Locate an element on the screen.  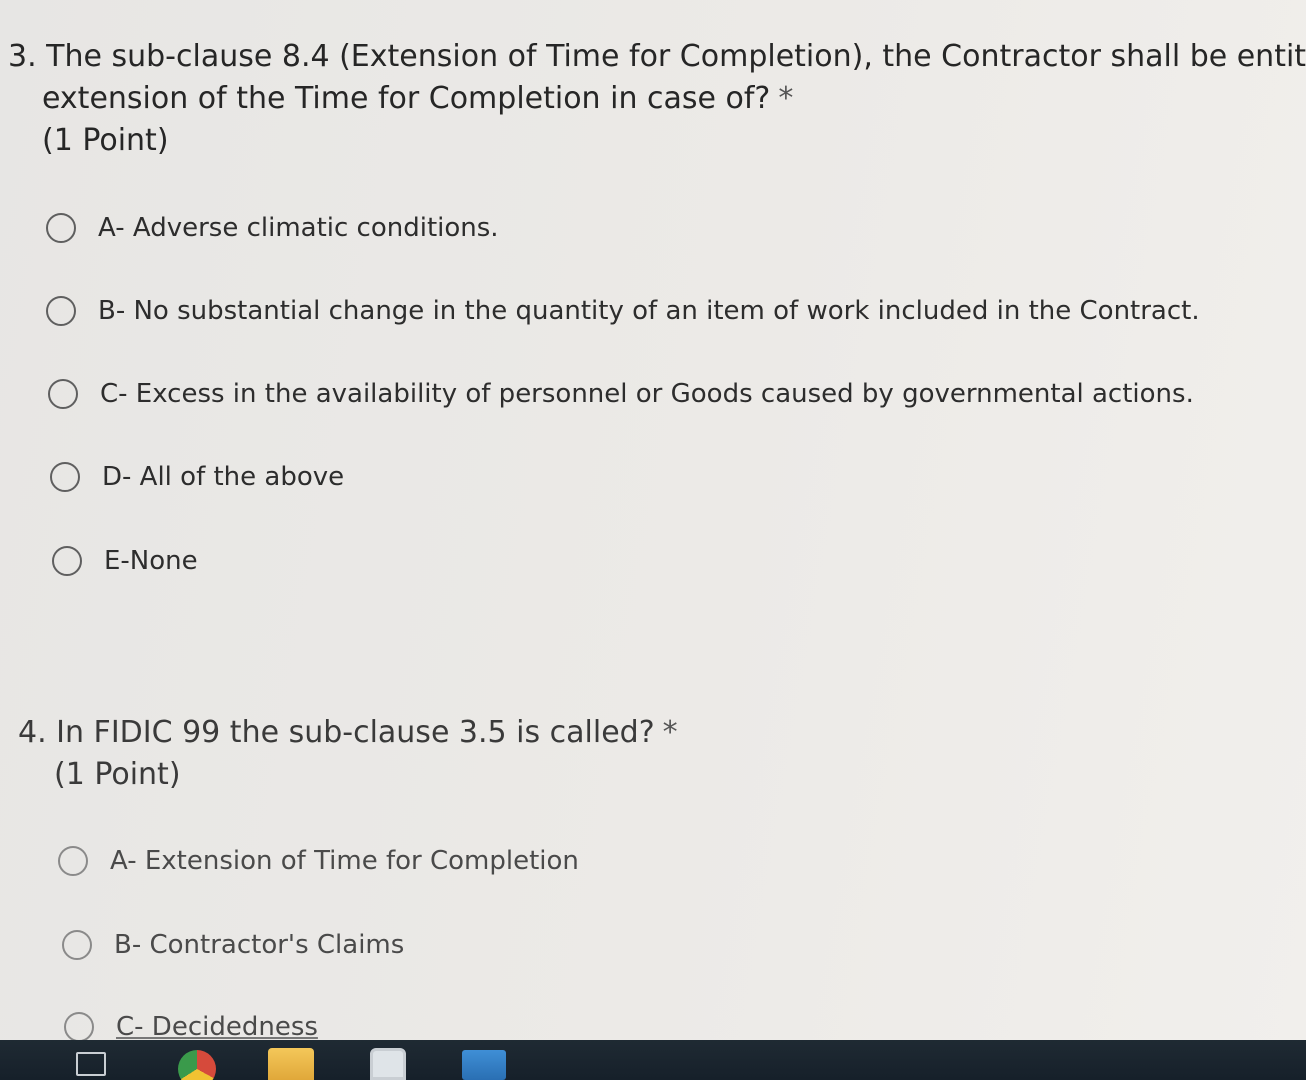
task-view-icon is located at coordinates (91, 1064).